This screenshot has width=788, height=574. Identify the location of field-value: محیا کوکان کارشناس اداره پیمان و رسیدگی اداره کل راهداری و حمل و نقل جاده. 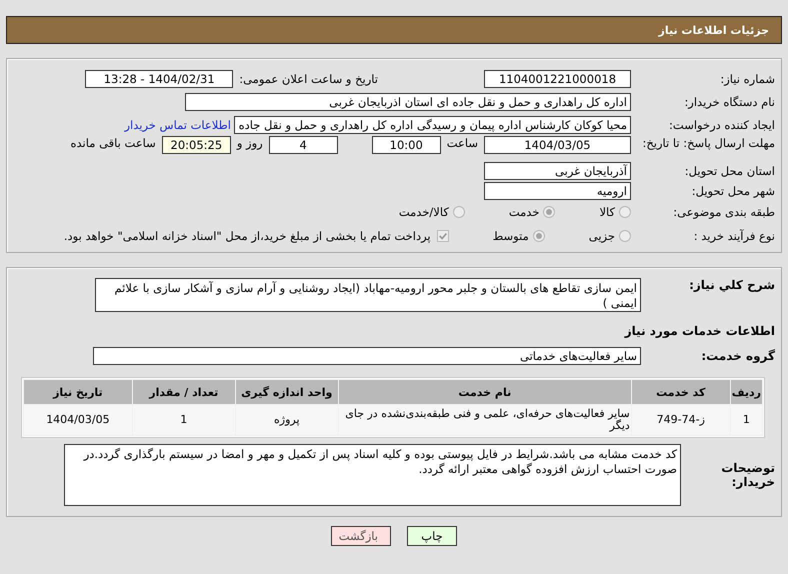
(432, 125).